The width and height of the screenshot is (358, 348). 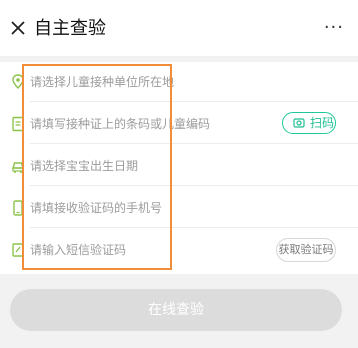 I want to click on phone-field: 请填接收验证码的手机号, so click(x=179, y=208).